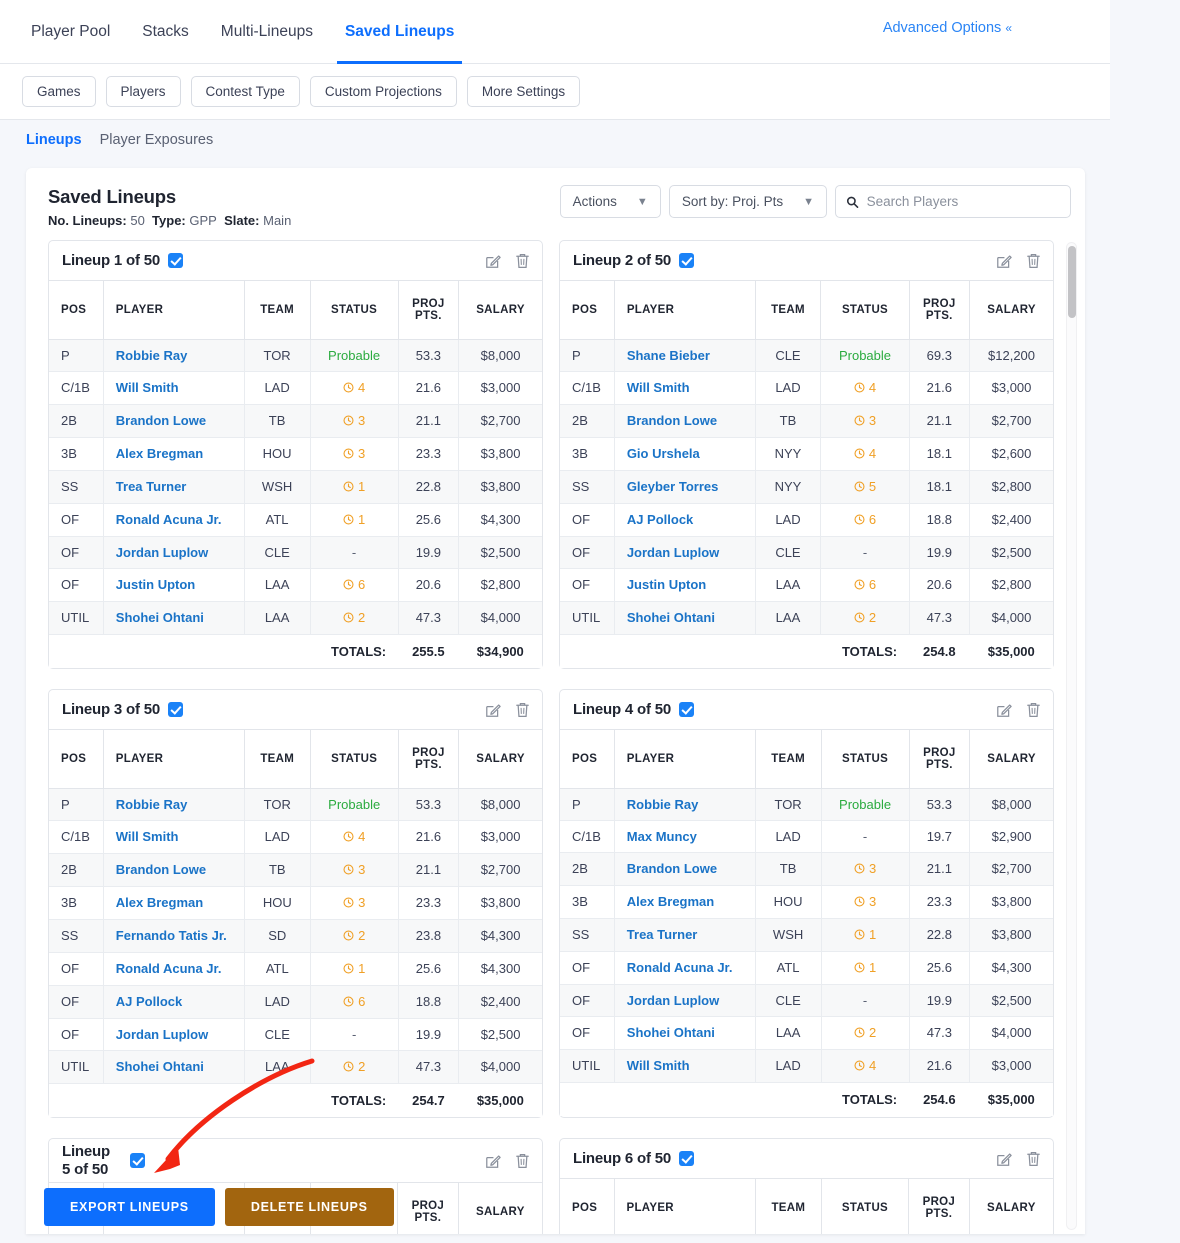 The height and width of the screenshot is (1243, 1180). I want to click on tab-multi-lineups: Multi-Lineups, so click(267, 32).